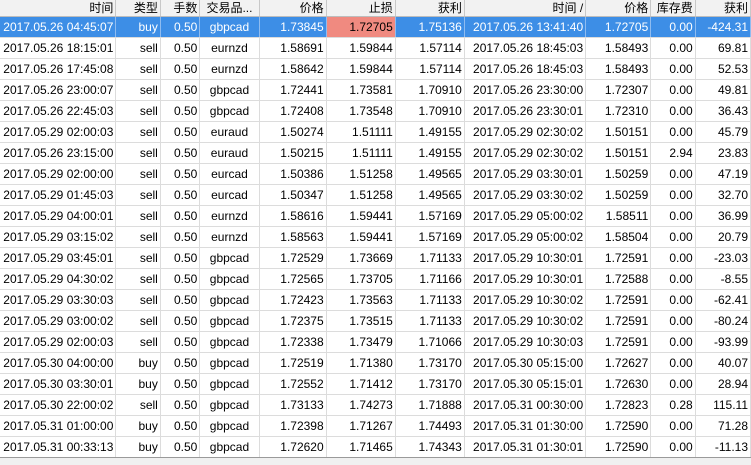 The image size is (751, 465). I want to click on column-header-lots: 手数, so click(181, 8).